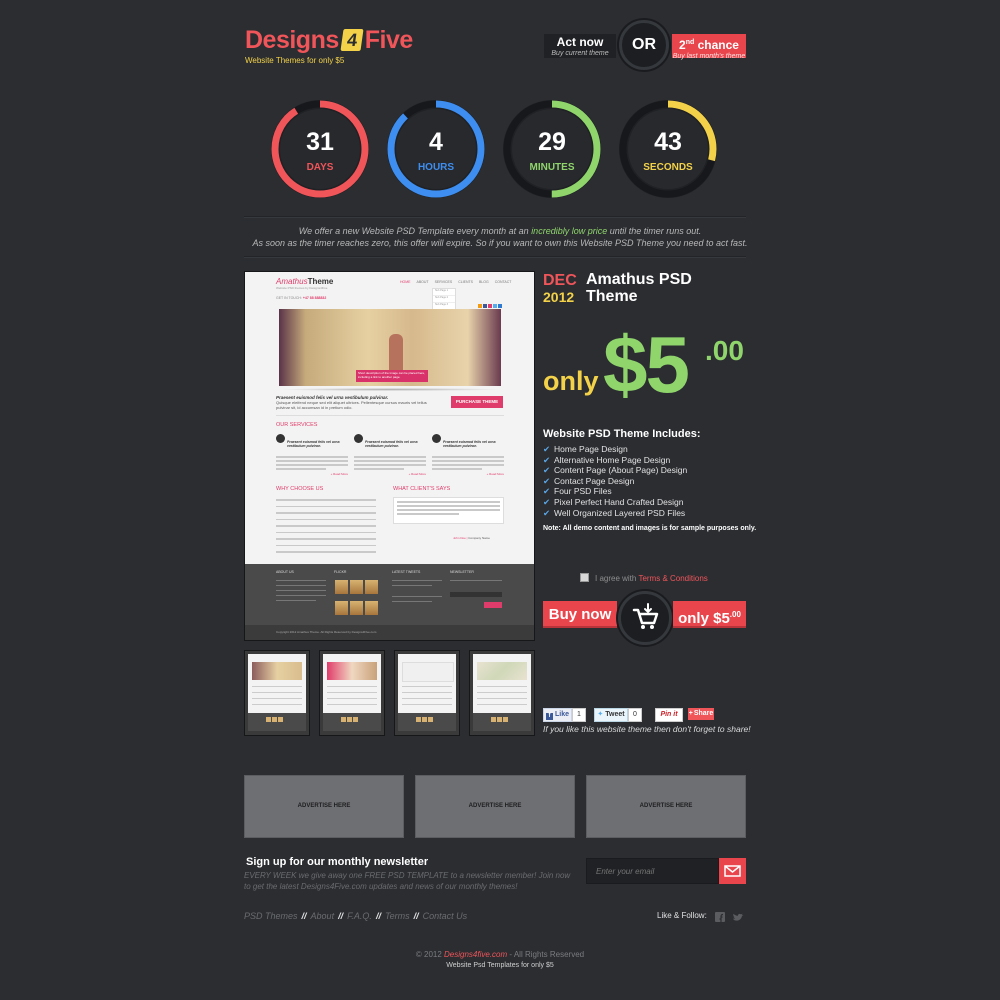 Image resolution: width=1000 pixels, height=1000 pixels. Describe the element at coordinates (493, 605) in the screenshot. I see `preview-newsletter-button` at that location.